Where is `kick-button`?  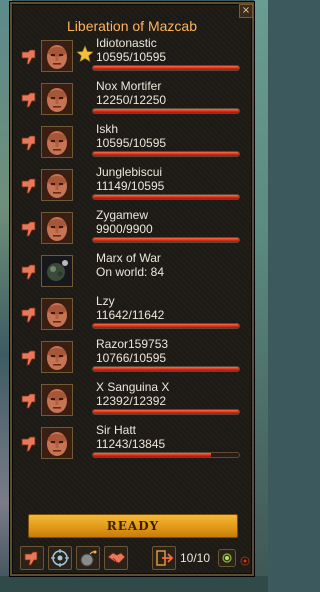 kick-button is located at coordinates (32, 558).